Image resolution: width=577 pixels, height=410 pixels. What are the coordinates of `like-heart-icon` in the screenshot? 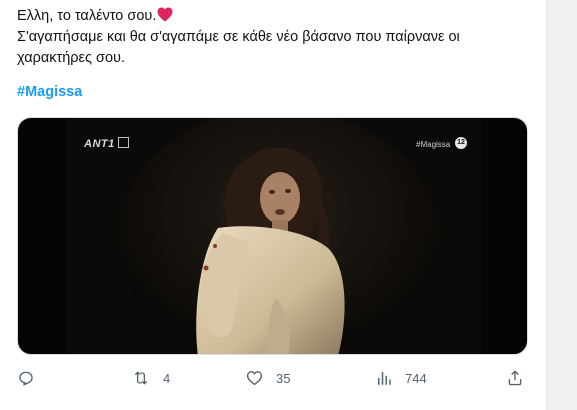 It's located at (254, 378).